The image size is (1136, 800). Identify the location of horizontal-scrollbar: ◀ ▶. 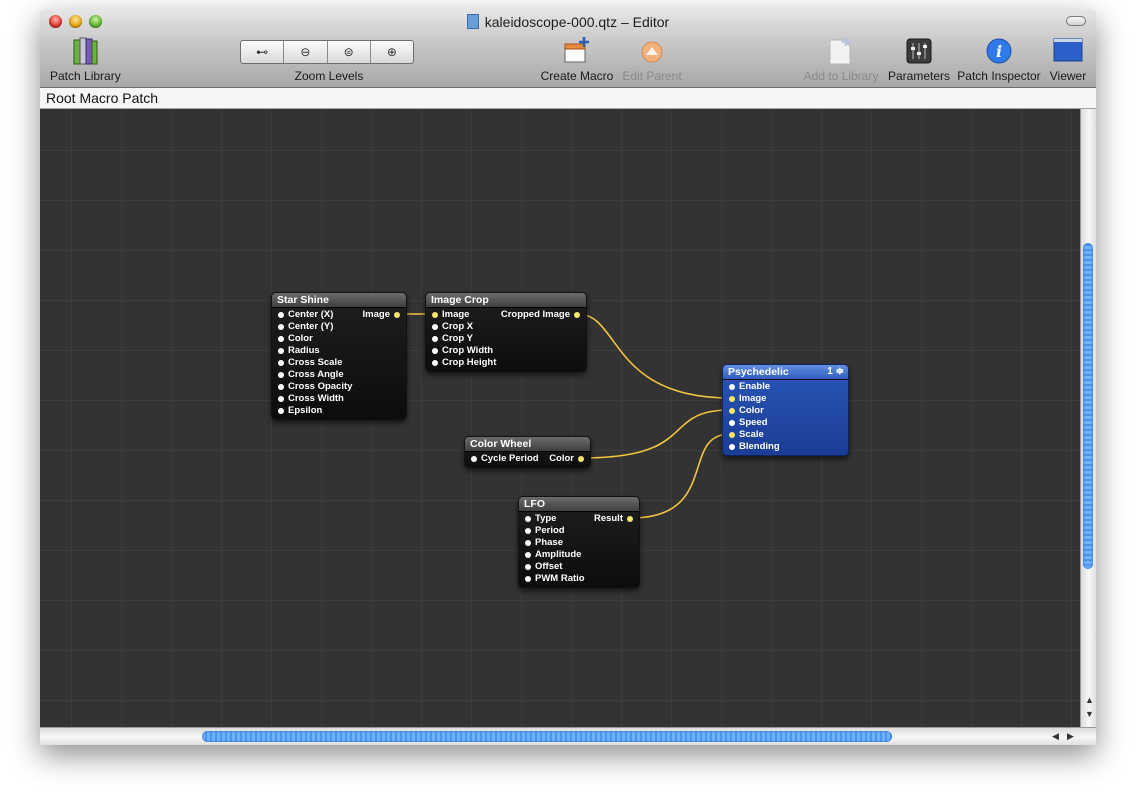
(568, 736).